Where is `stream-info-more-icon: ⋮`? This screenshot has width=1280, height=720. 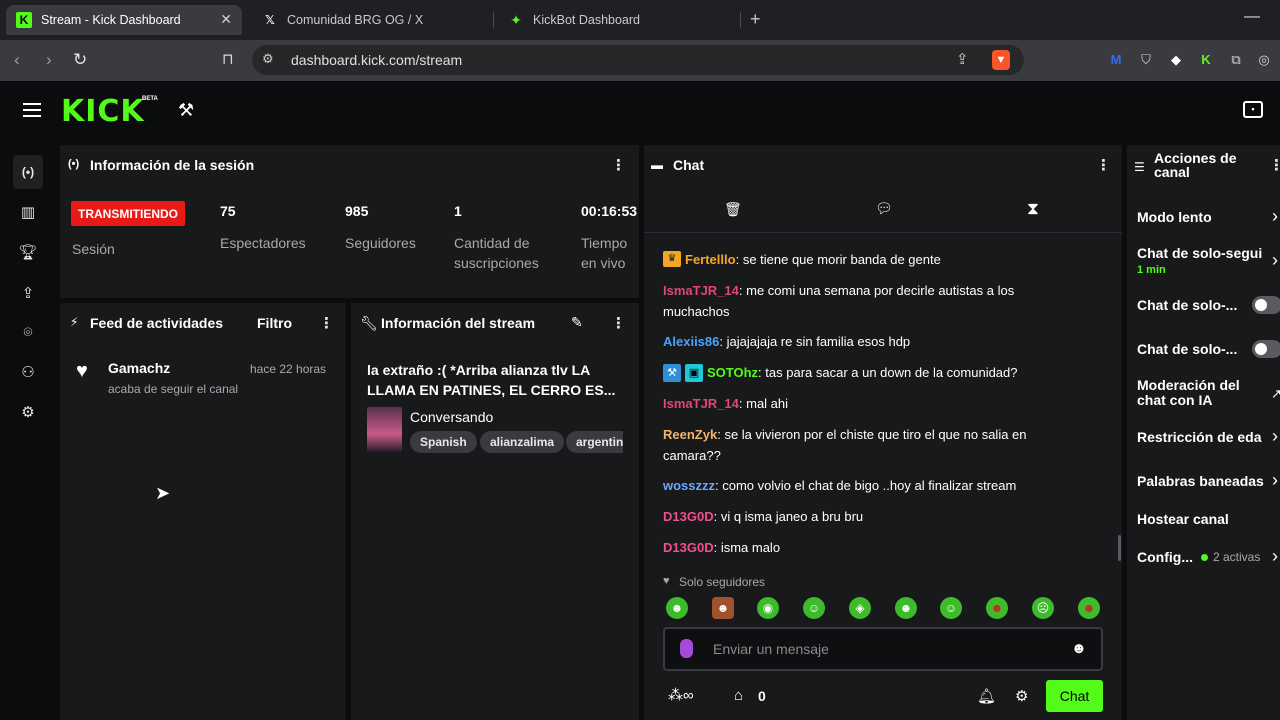
stream-info-more-icon: ⋮ is located at coordinates (618, 323).